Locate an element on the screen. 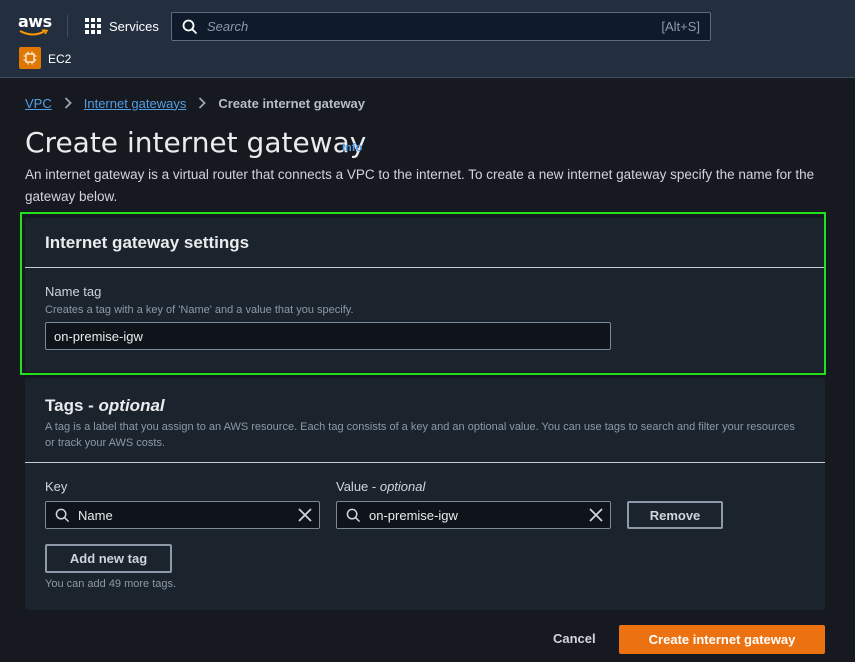  breadcrumb-current: Create internet gateway is located at coordinates (292, 103).